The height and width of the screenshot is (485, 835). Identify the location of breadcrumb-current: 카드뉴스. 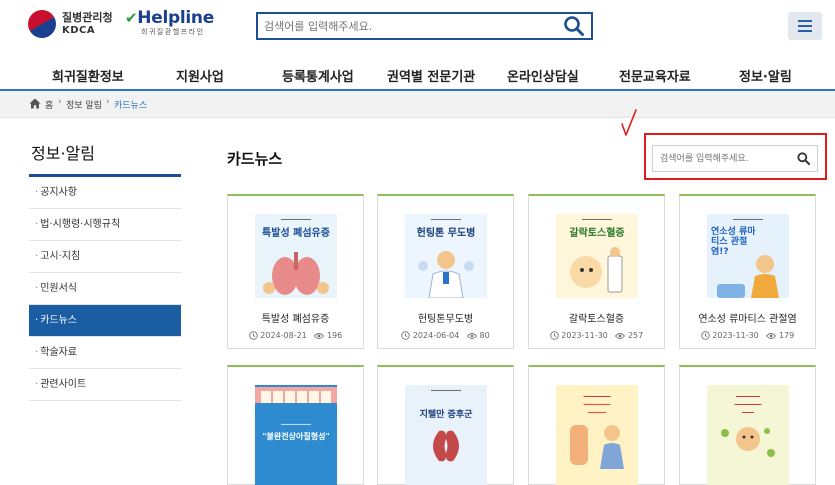
(131, 106).